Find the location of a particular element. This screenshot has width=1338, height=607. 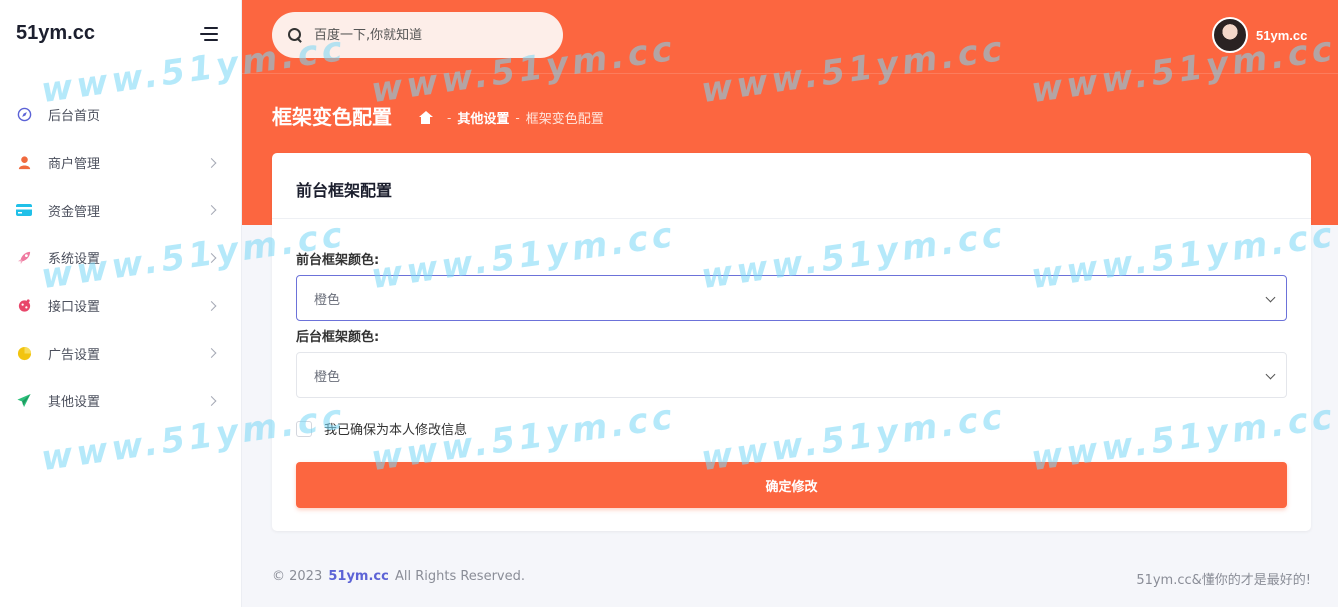

brand-logo: 51ym.cc is located at coordinates (55, 33).